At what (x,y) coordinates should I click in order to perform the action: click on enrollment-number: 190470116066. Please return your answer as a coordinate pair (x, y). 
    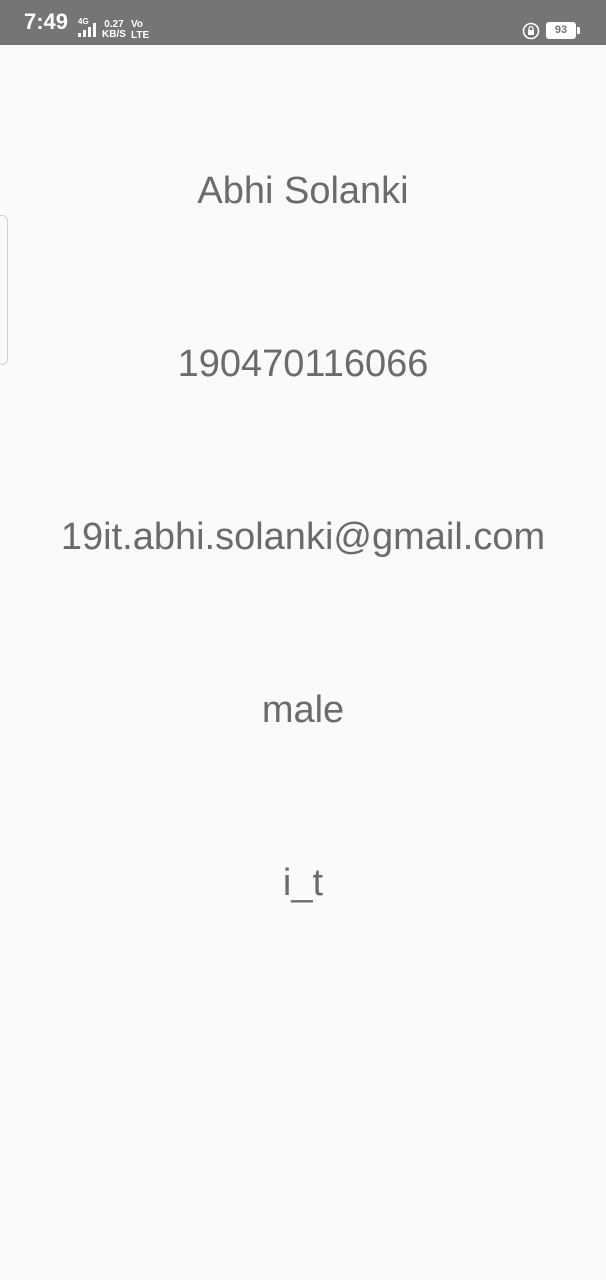
    Looking at the image, I should click on (303, 364).